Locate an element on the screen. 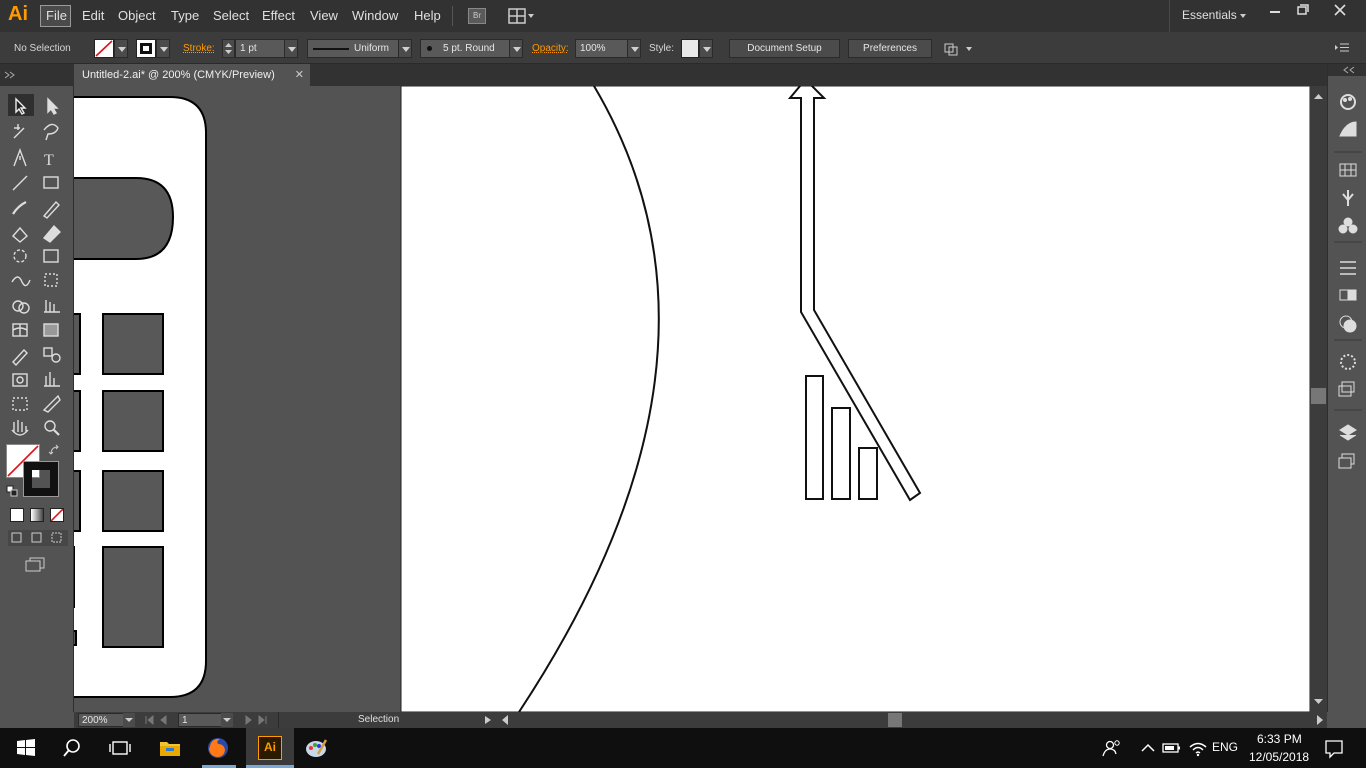 The image size is (1366, 768). panel-menu-icon is located at coordinates (1342, 48).